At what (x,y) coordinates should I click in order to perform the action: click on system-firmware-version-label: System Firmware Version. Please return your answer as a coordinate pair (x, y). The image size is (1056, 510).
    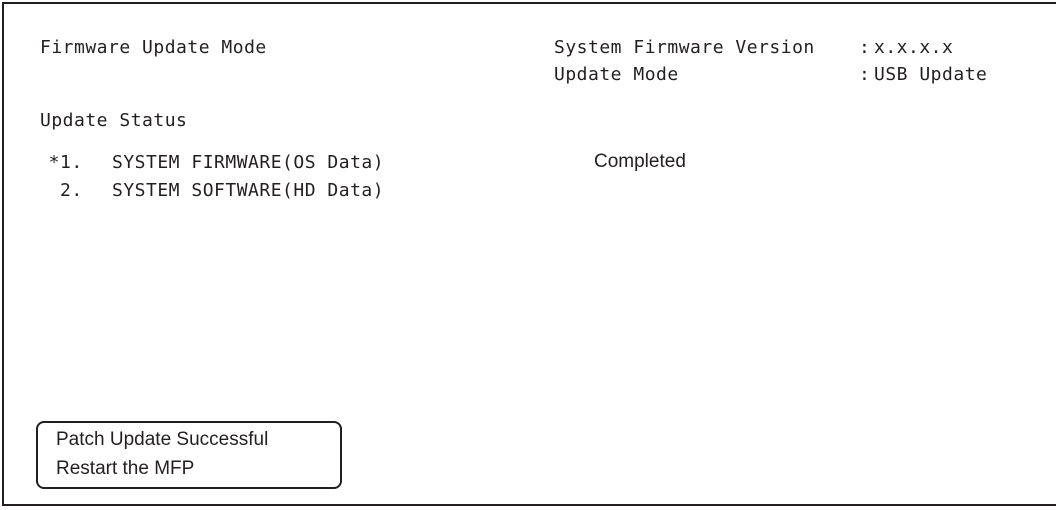
    Looking at the image, I should click on (684, 47).